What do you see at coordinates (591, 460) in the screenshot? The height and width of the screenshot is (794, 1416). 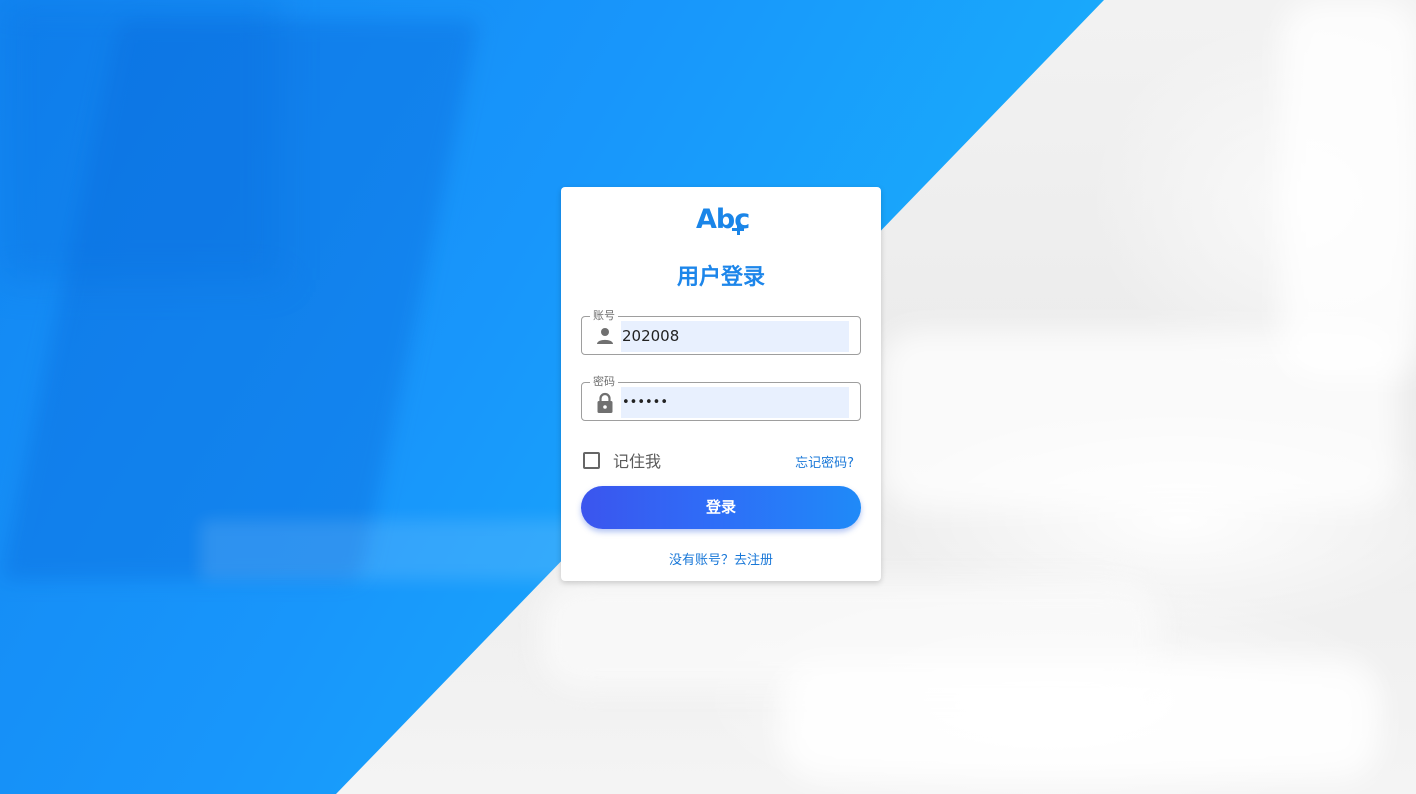 I see `remember-checkbox` at bounding box center [591, 460].